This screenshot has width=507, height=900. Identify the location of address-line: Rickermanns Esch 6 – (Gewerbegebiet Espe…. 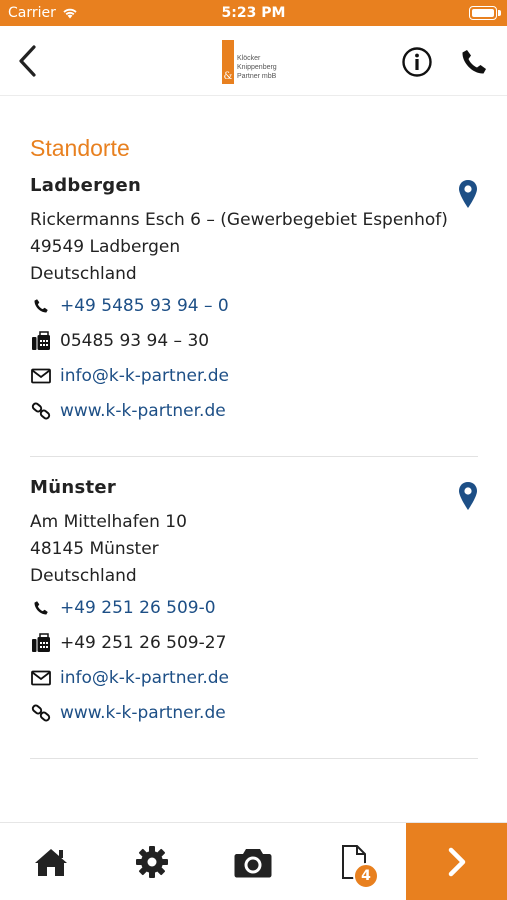
(239, 220).